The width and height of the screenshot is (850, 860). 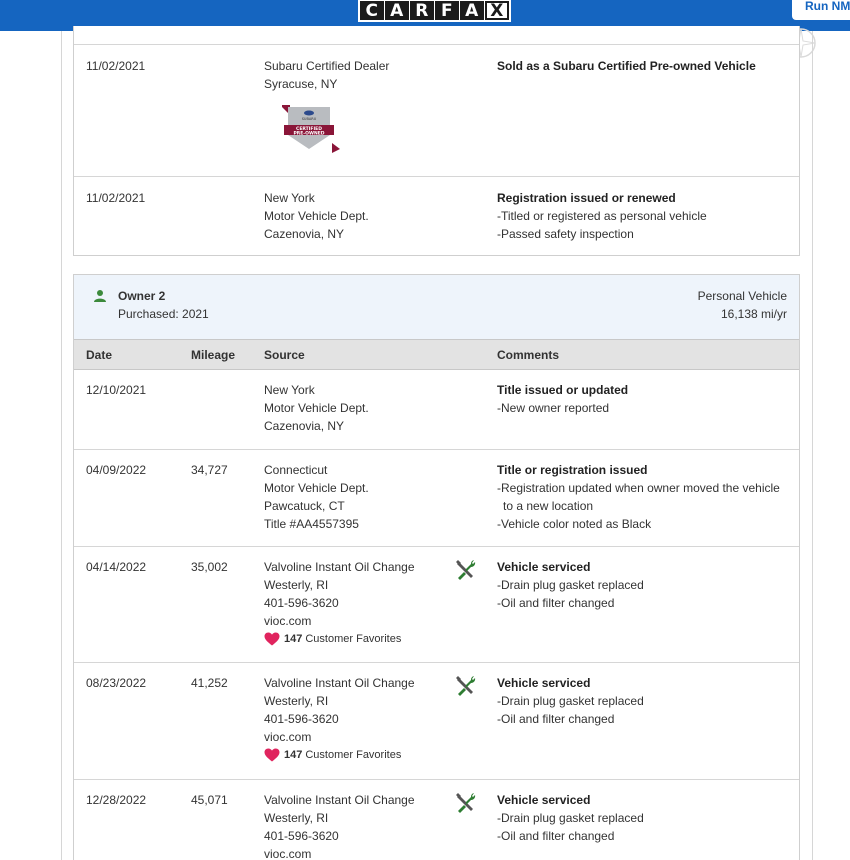 What do you see at coordinates (572, 470) in the screenshot?
I see `comment-title: Title or registration issued` at bounding box center [572, 470].